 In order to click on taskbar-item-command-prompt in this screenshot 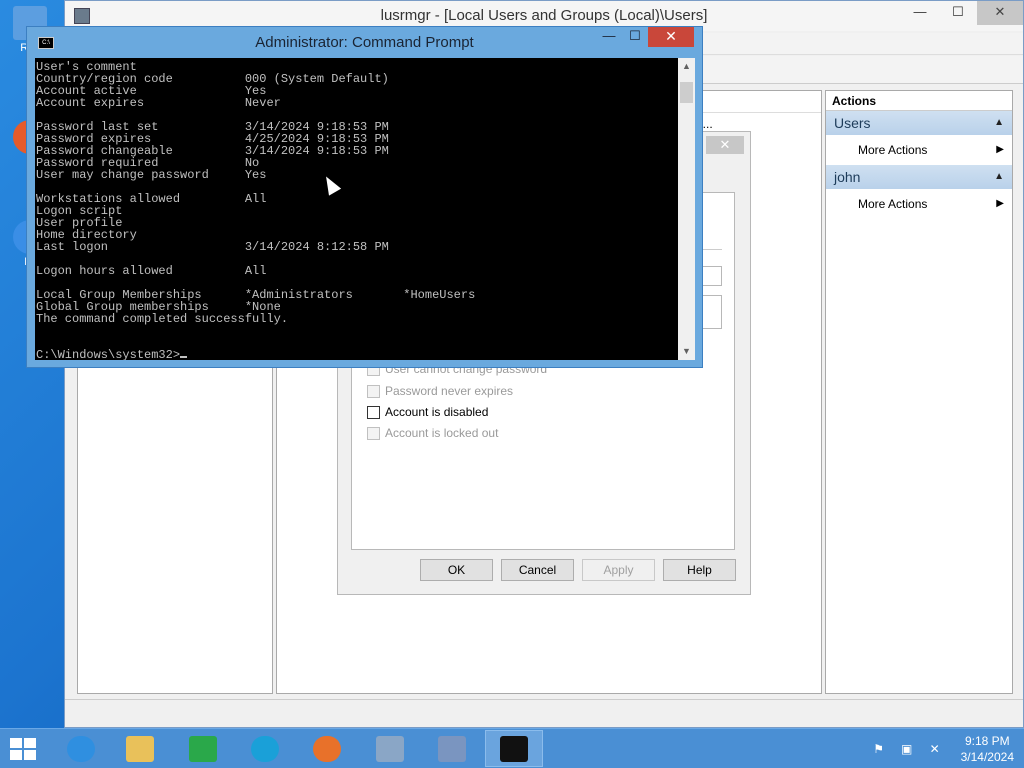, I will do `click(514, 748)`.